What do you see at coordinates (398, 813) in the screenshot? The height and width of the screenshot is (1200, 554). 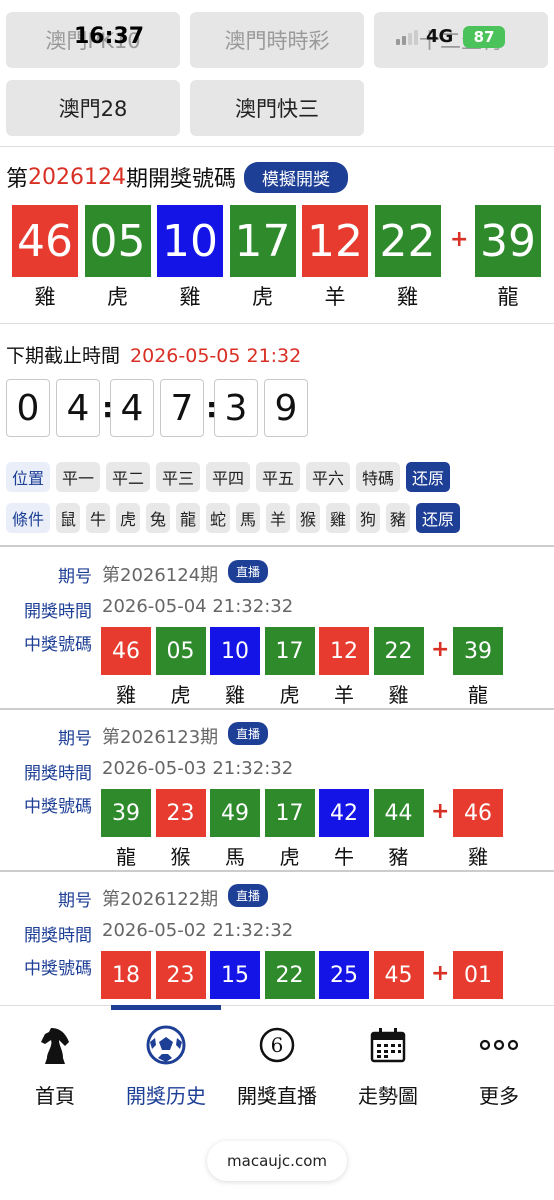 I see `ball-number: 44` at bounding box center [398, 813].